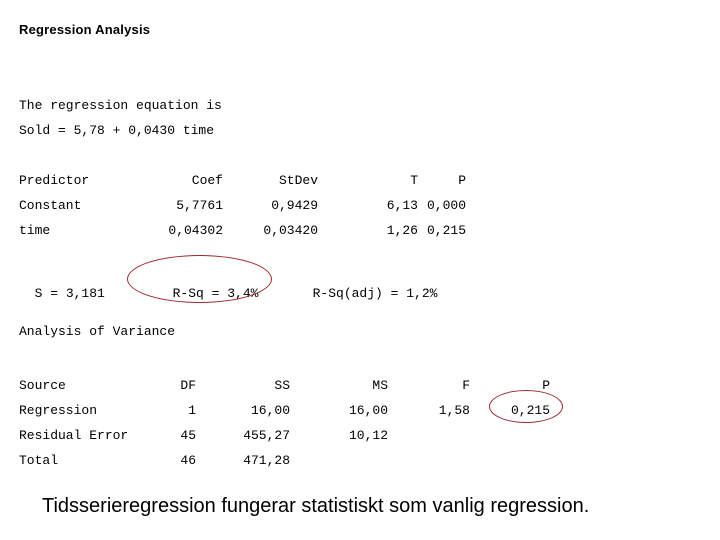 This screenshot has width=720, height=540. I want to click on column-header-t: T, so click(414, 180).